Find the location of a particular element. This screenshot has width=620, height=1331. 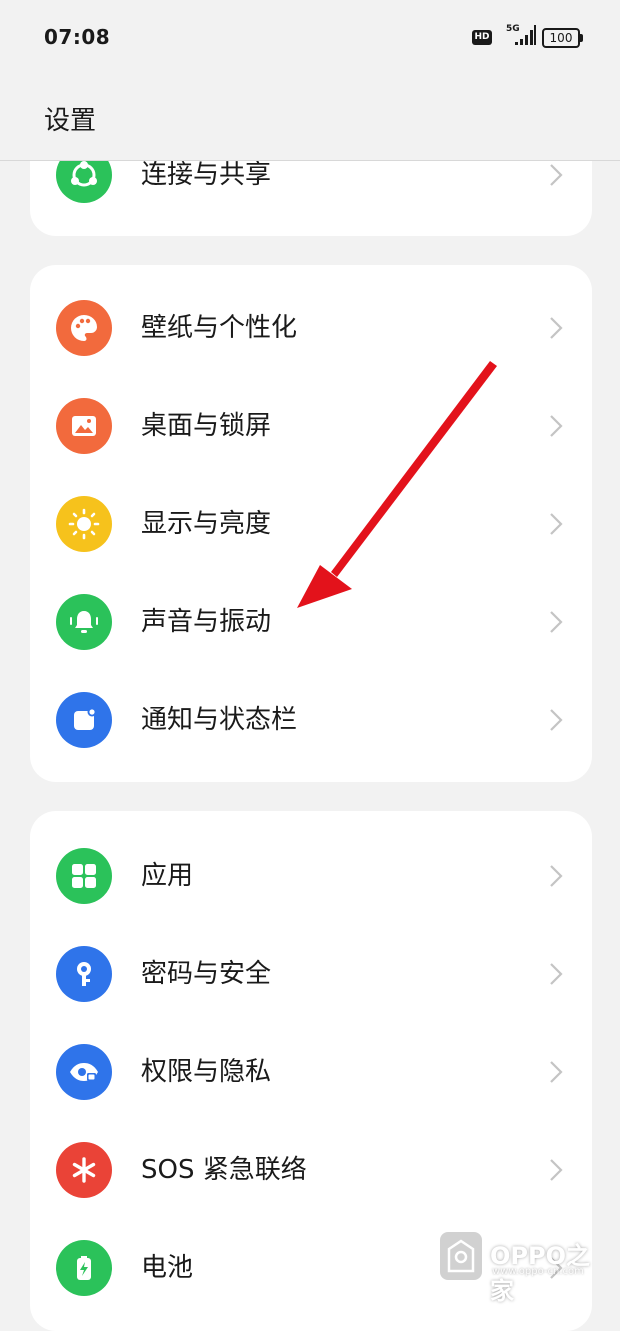

settings-item-apps: 应用 is located at coordinates (311, 876).